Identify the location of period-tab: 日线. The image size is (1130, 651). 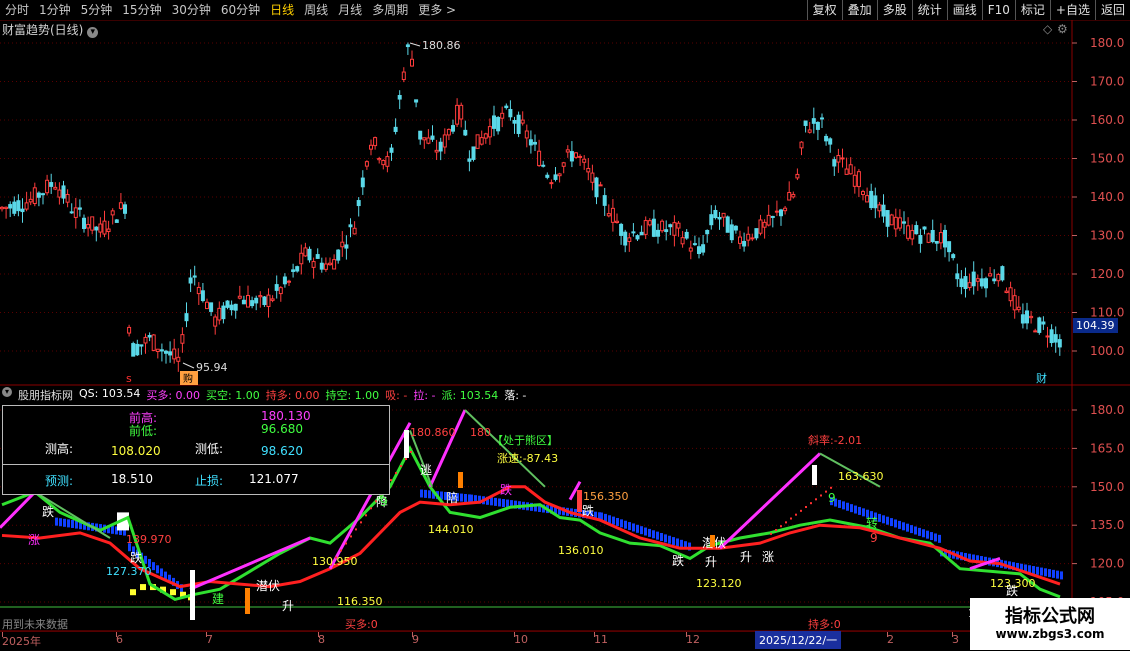
(282, 10).